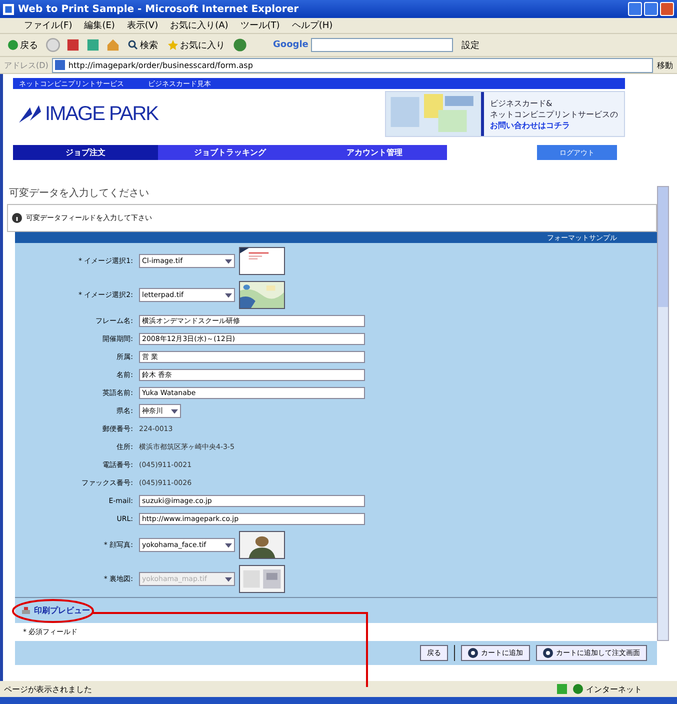 This screenshot has height=704, width=677. What do you see at coordinates (522, 103) in the screenshot?
I see `banner-text: ビジネスカード&` at bounding box center [522, 103].